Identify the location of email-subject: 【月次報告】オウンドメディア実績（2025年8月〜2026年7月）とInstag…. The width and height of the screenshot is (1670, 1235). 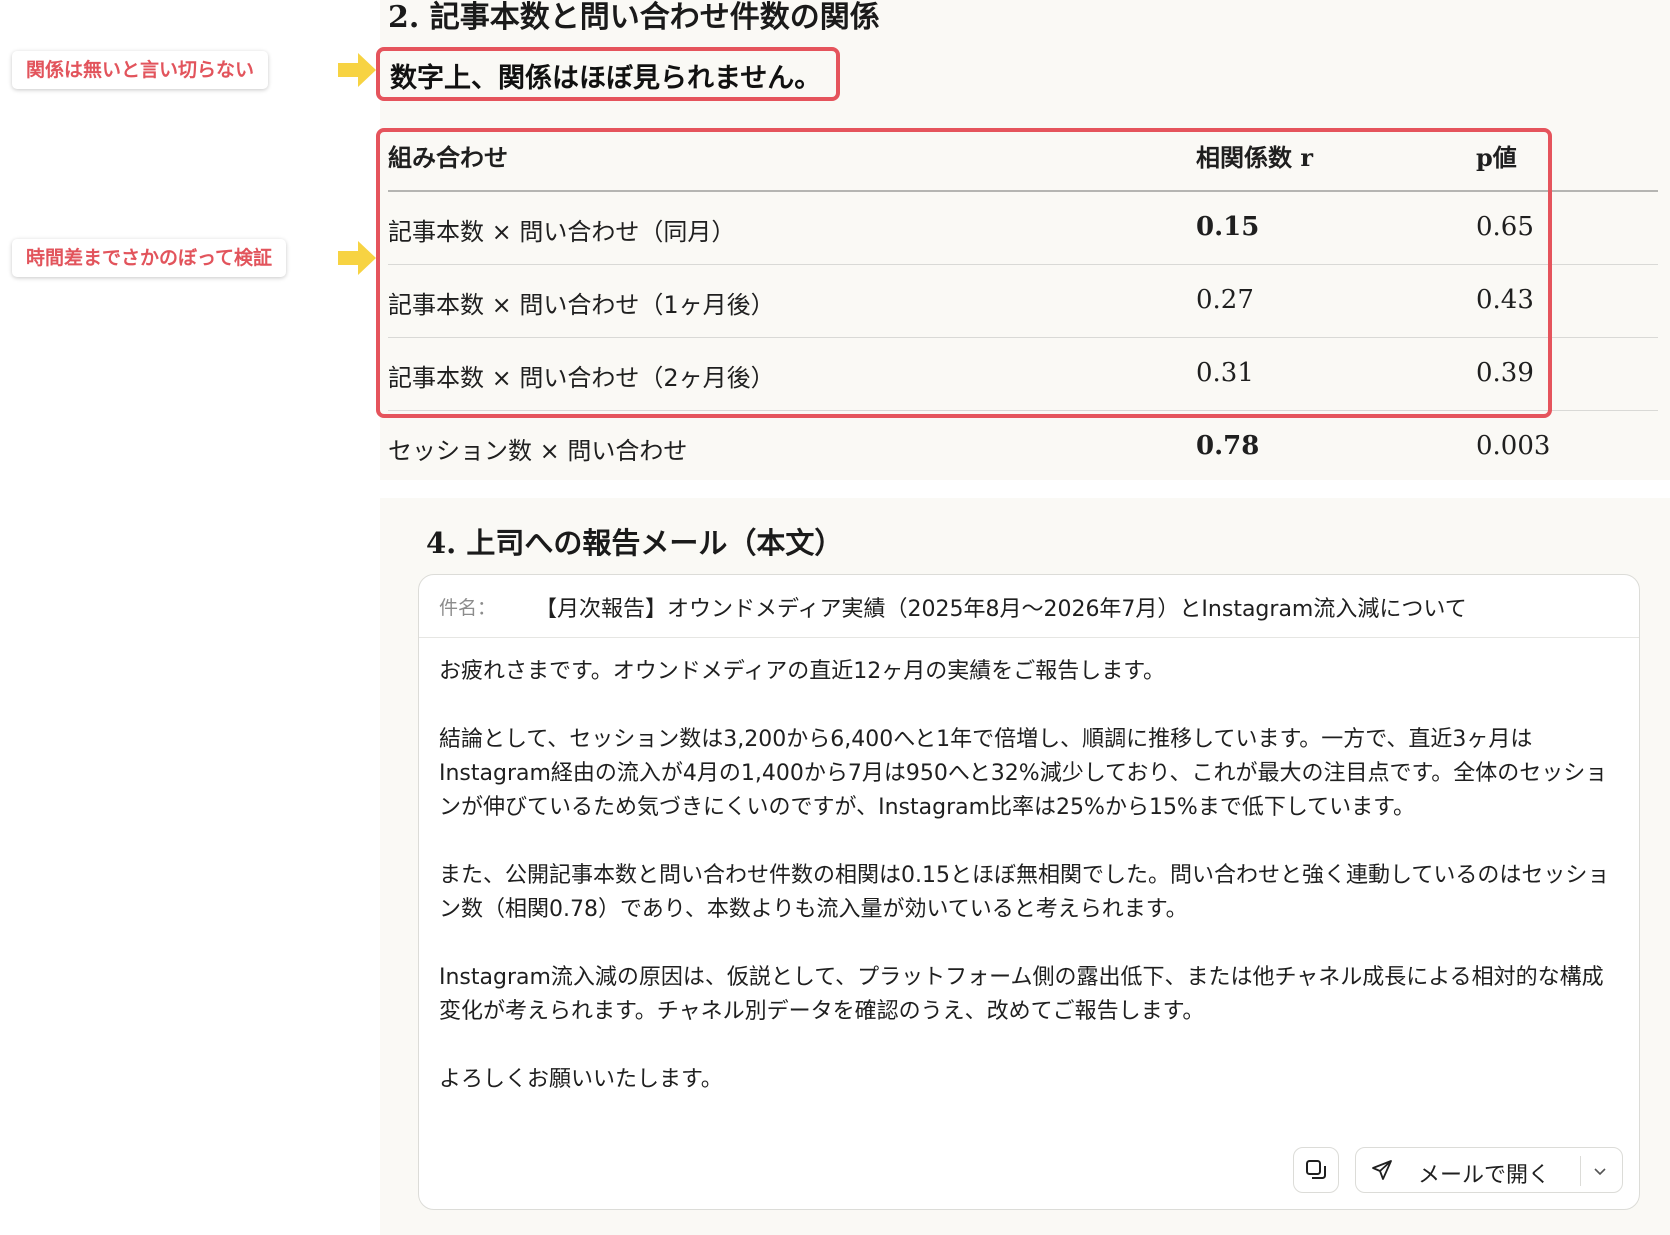
(1001, 607).